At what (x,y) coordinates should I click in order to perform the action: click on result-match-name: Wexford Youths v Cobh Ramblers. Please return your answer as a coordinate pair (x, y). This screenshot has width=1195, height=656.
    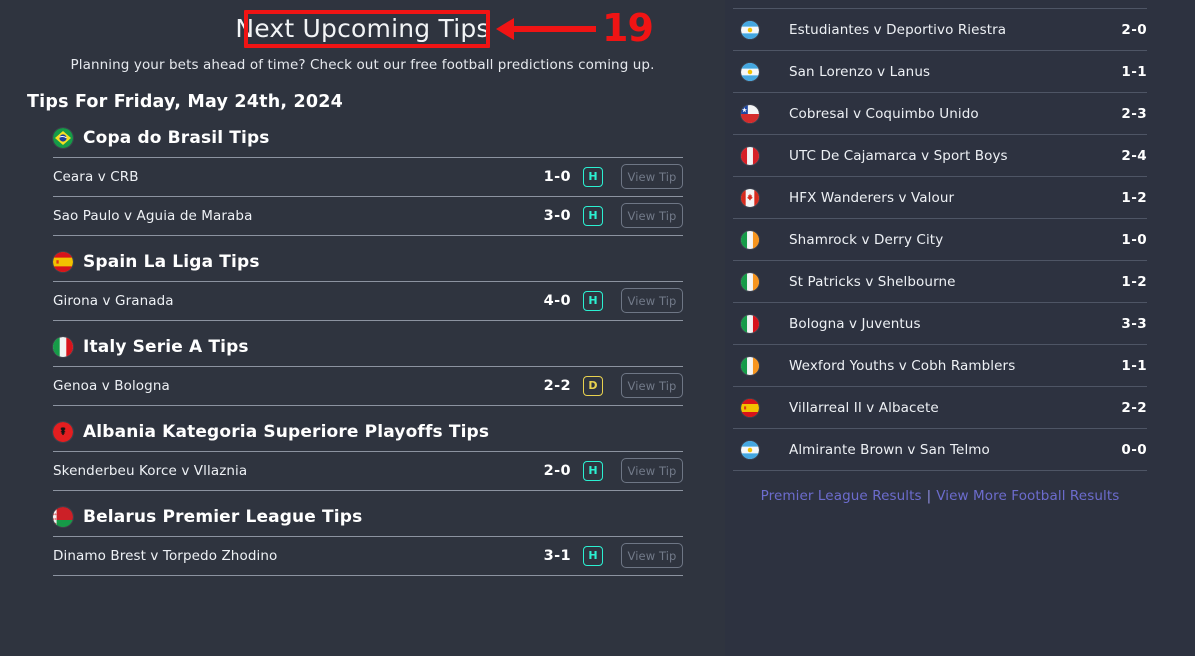
    Looking at the image, I should click on (902, 365).